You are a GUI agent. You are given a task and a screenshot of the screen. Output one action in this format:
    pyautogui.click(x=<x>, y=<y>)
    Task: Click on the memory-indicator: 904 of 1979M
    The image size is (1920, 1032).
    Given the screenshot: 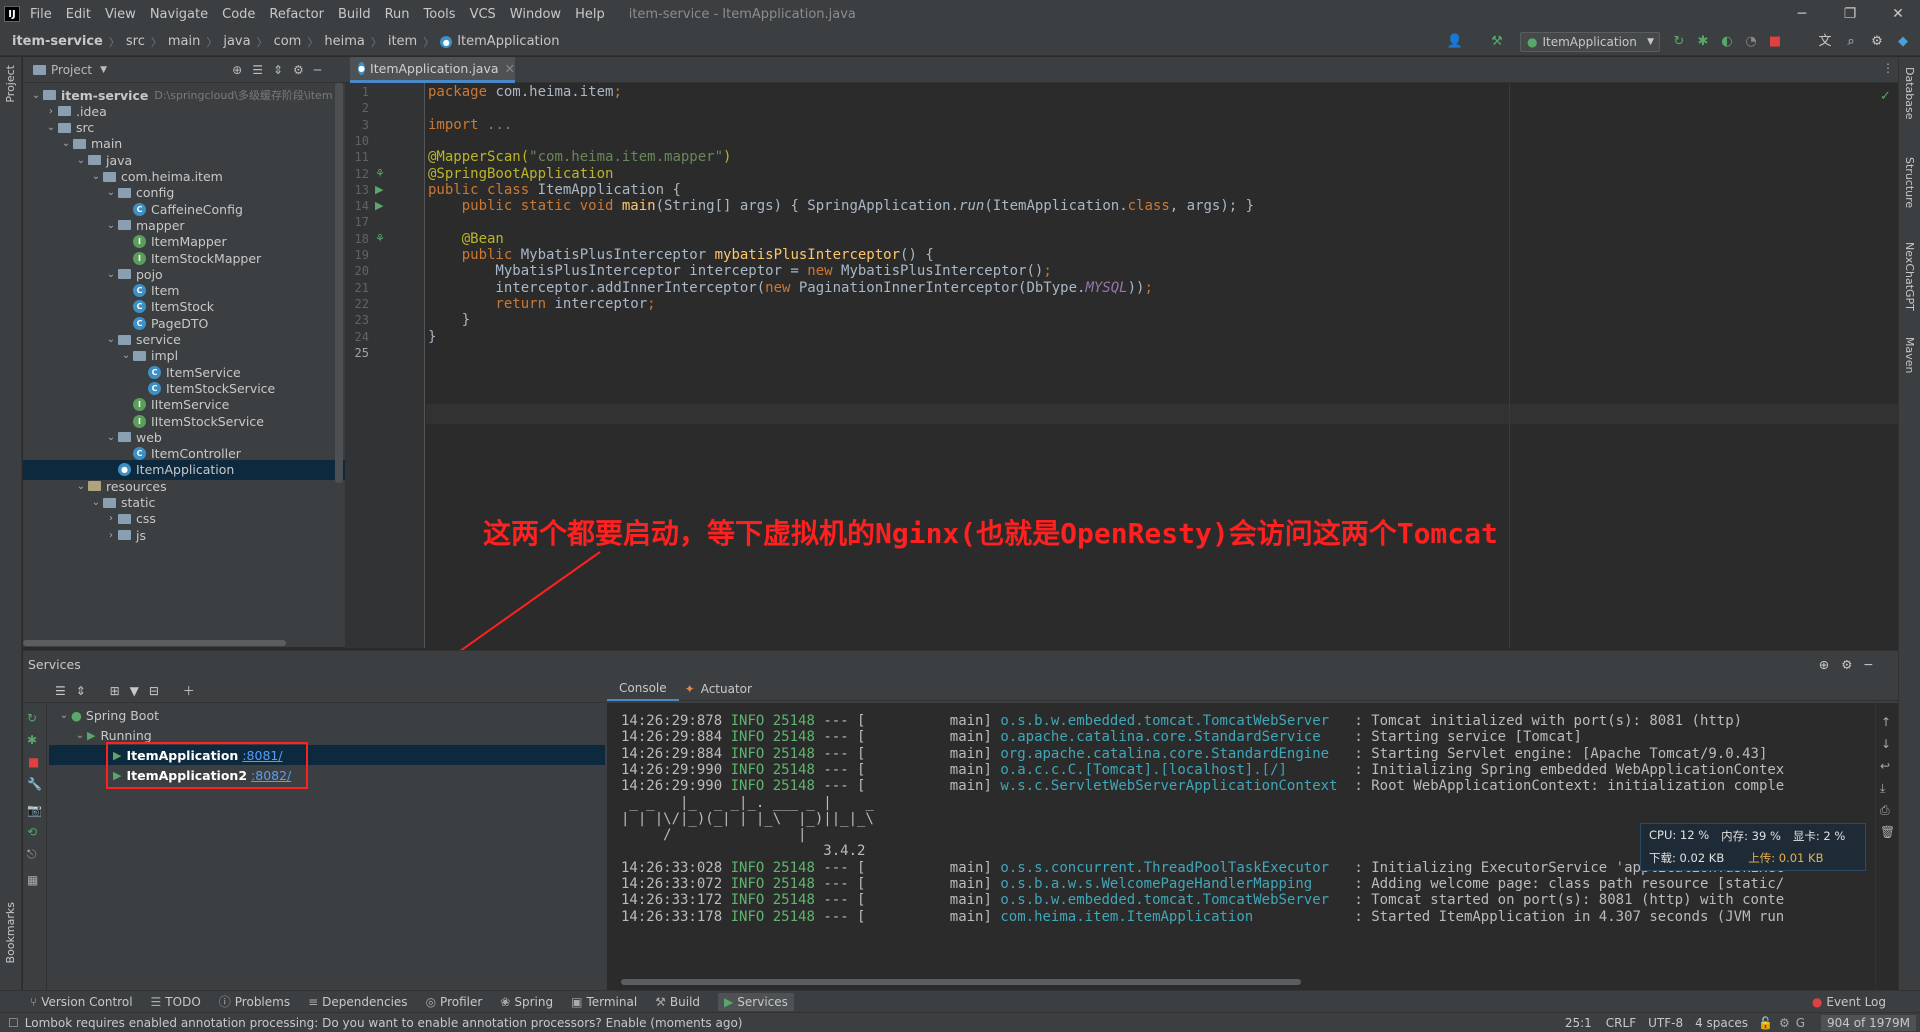 What is the action you would take?
    pyautogui.click(x=1868, y=1022)
    